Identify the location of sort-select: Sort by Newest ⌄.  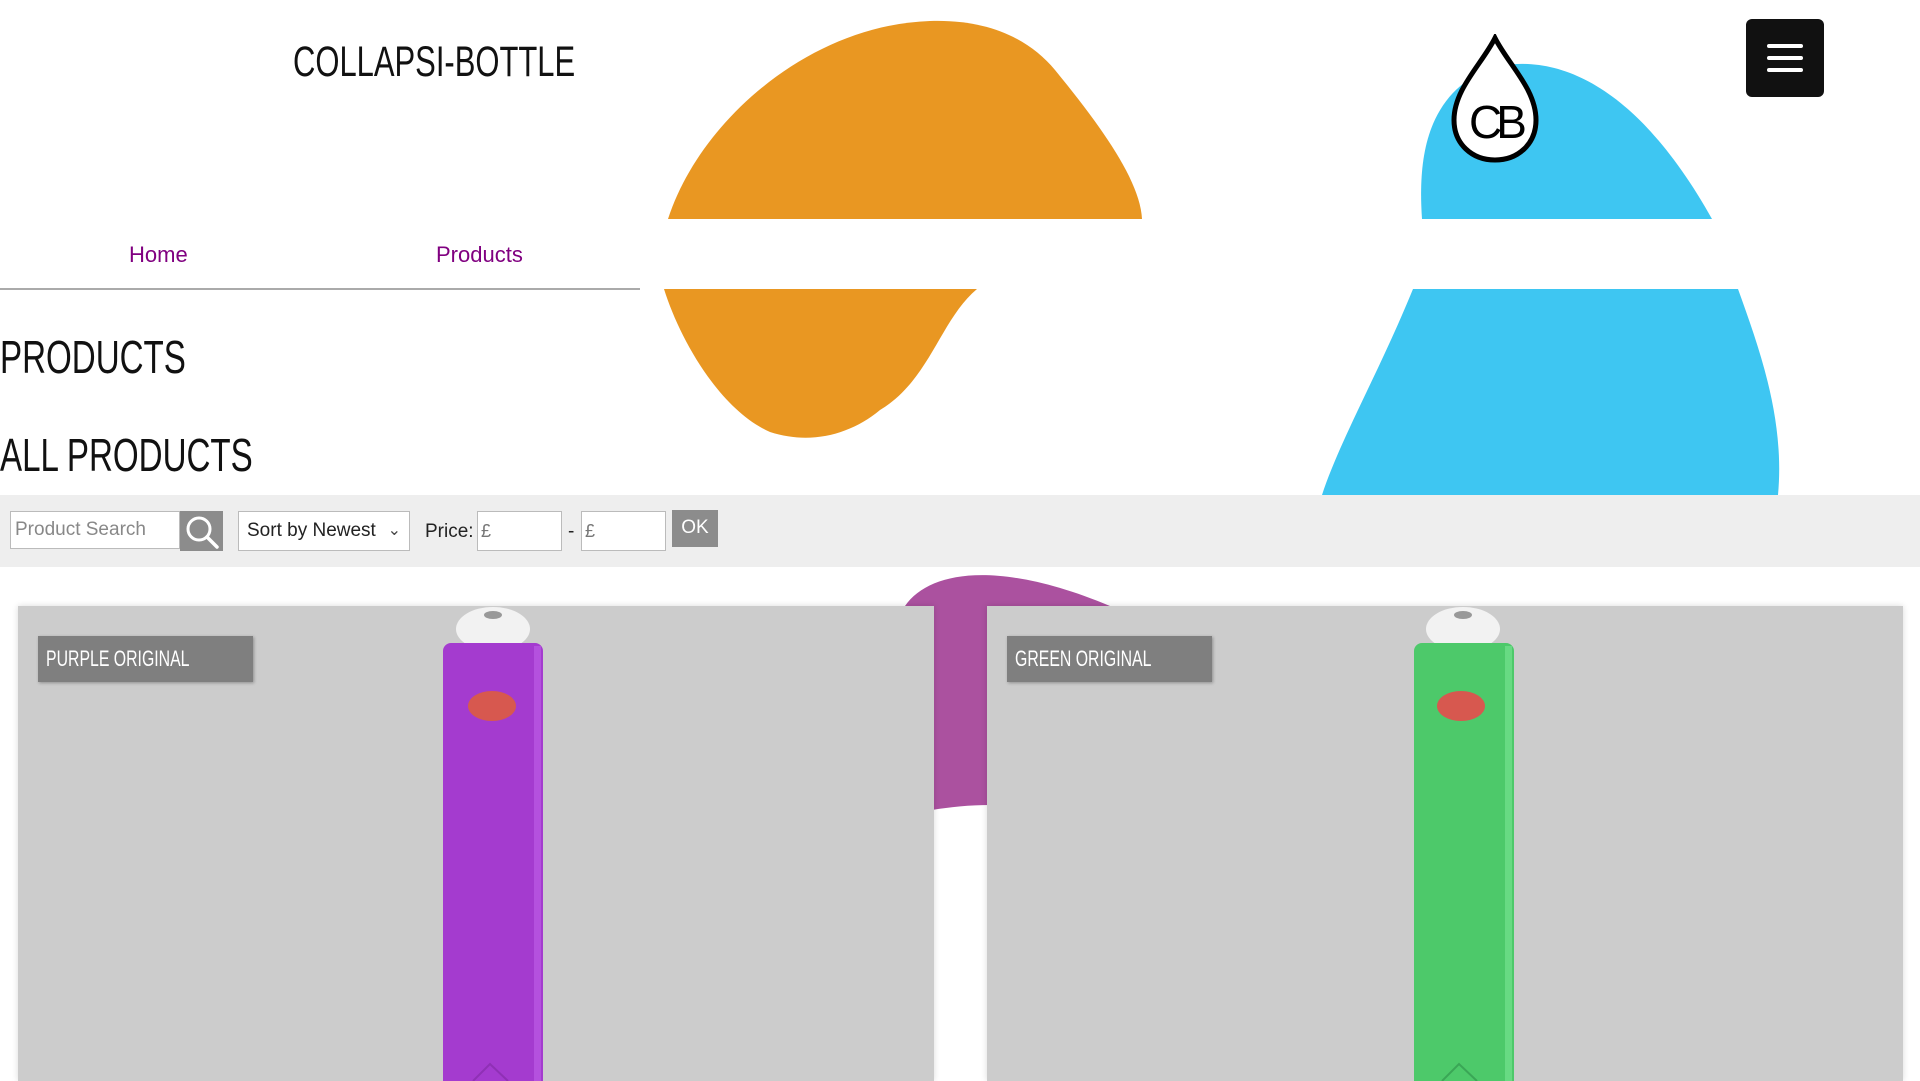
(324, 531).